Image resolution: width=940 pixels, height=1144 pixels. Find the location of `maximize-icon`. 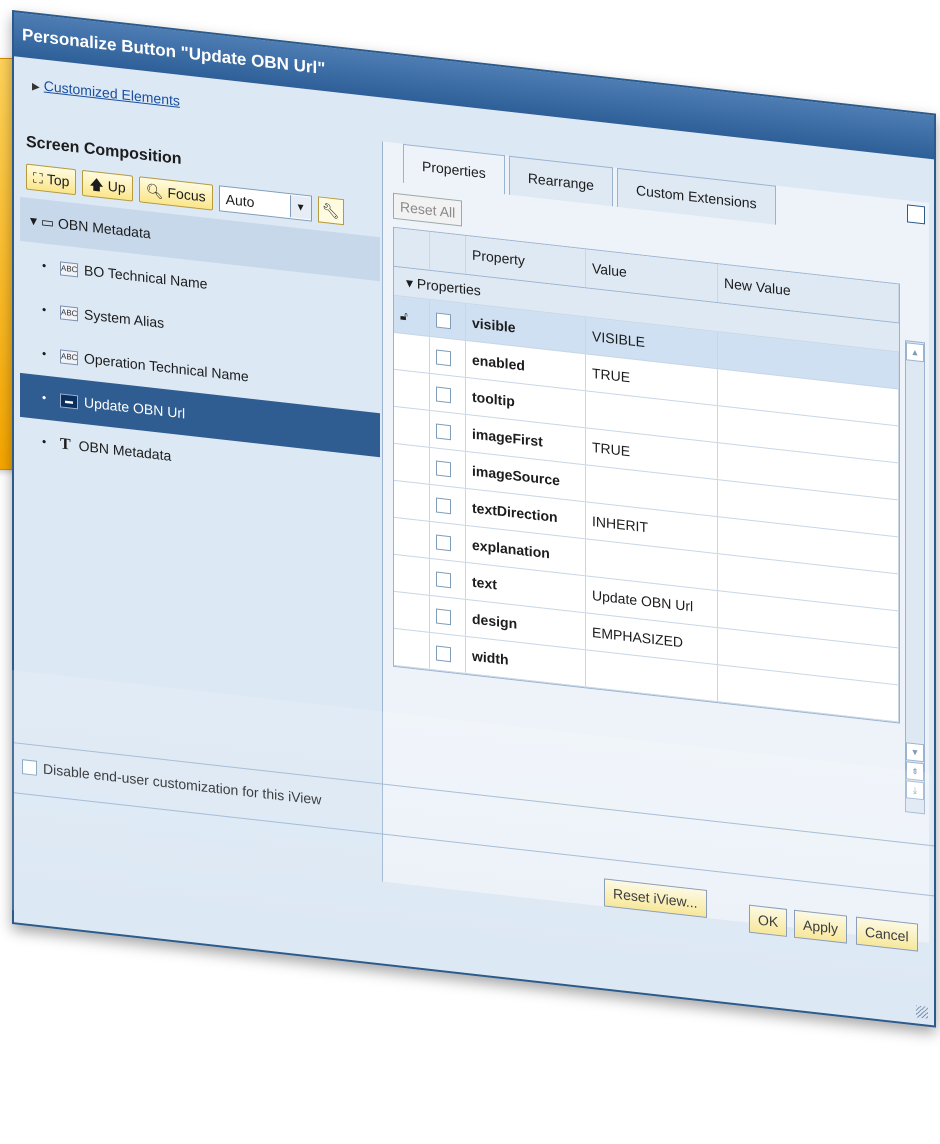

maximize-icon is located at coordinates (916, 214).